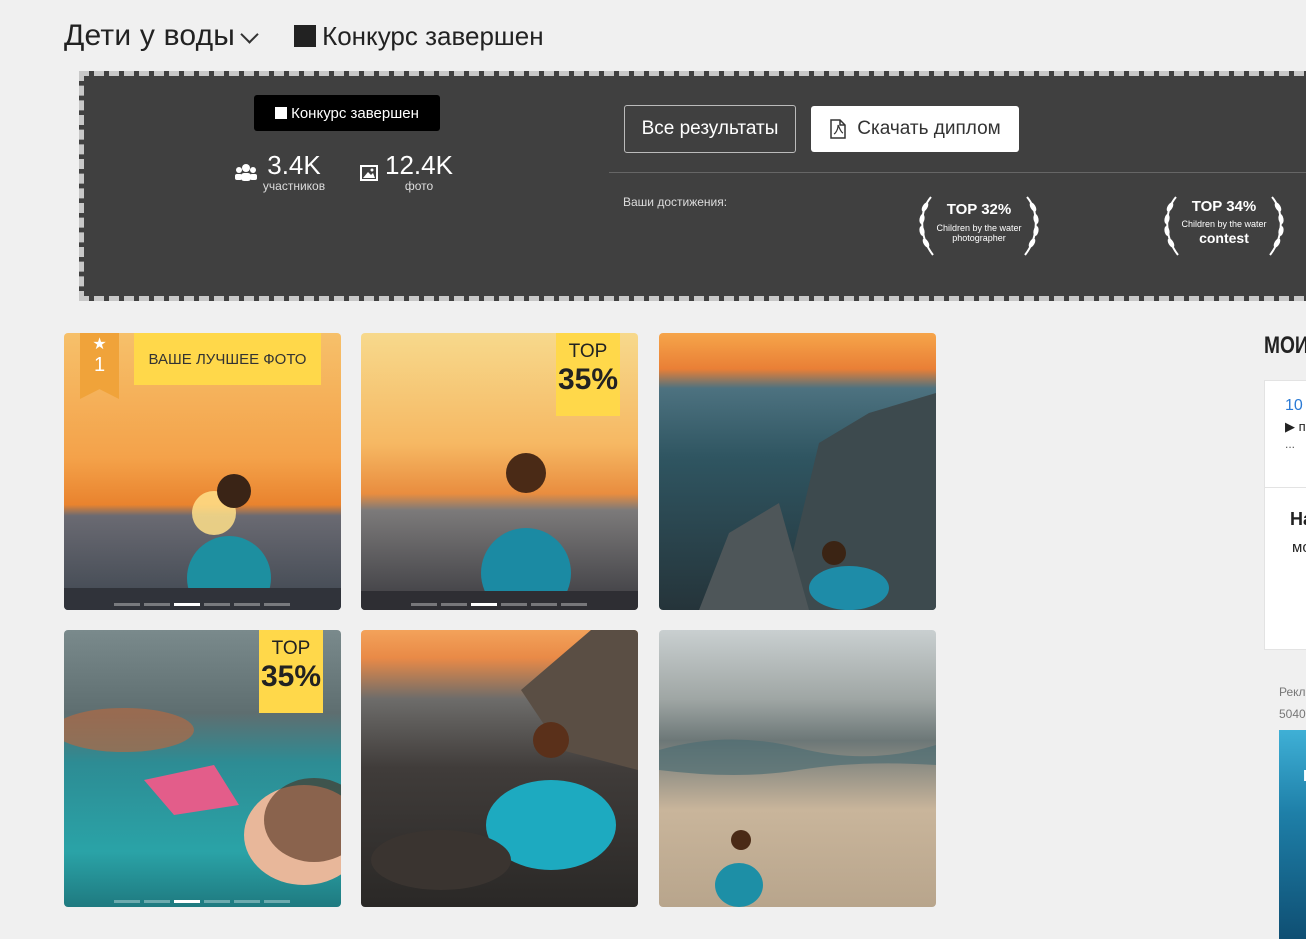  I want to click on status-badge: Конкурс завершен, so click(347, 113).